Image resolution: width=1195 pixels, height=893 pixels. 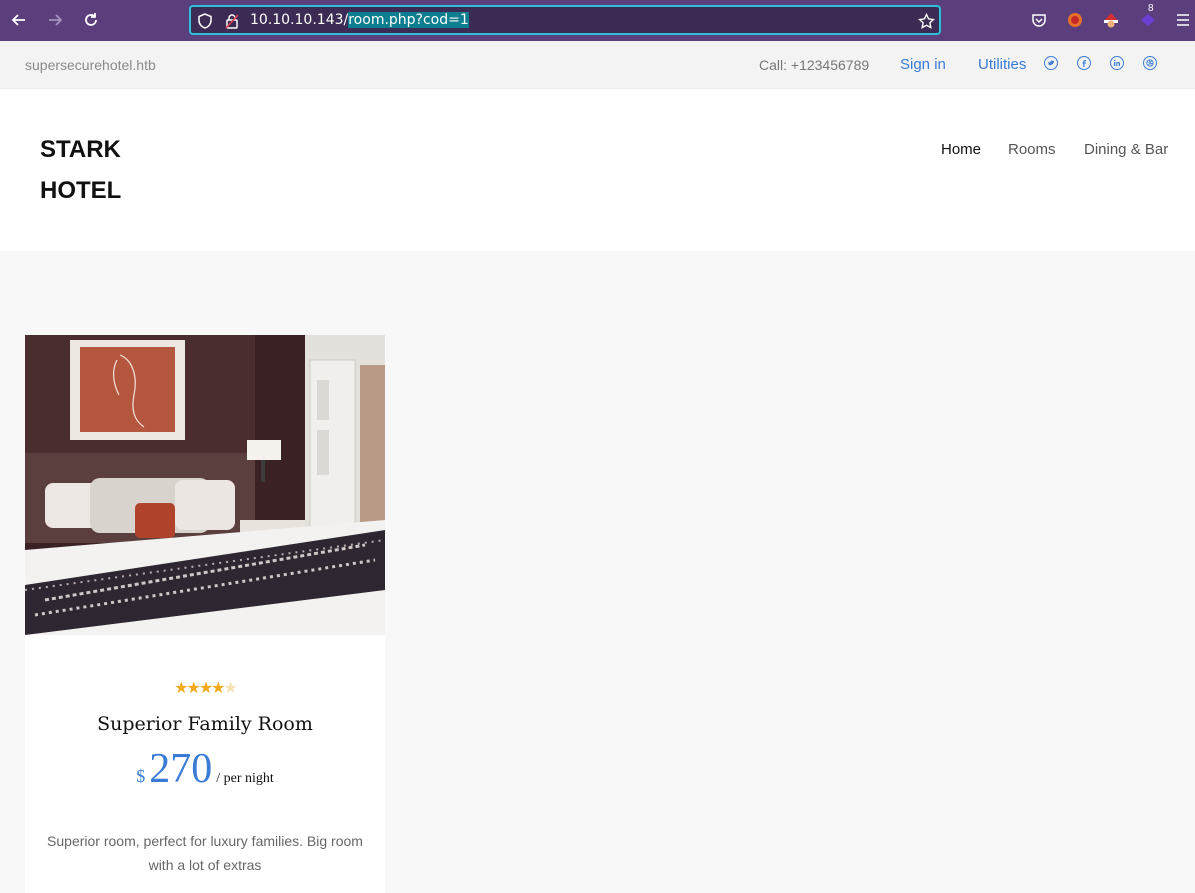 I want to click on site-domain: supersecurehotel.htb, so click(x=90, y=65).